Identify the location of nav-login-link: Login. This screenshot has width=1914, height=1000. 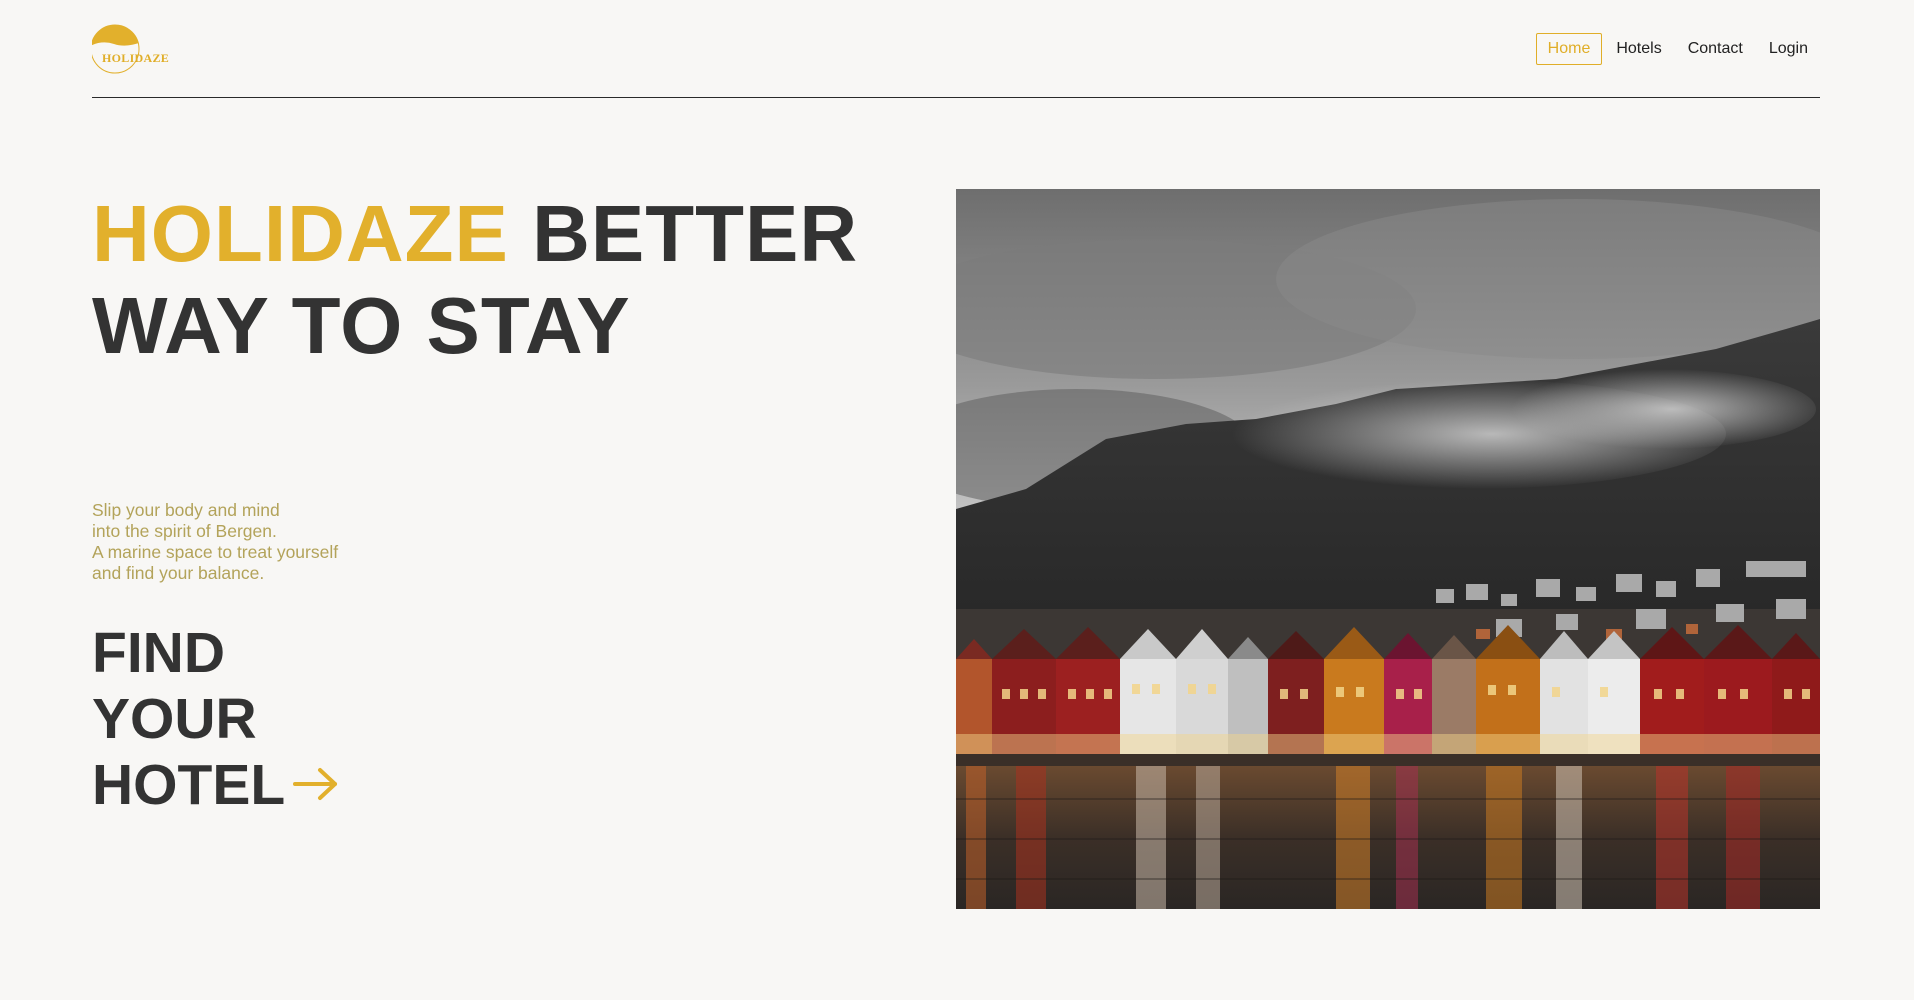
(1788, 49).